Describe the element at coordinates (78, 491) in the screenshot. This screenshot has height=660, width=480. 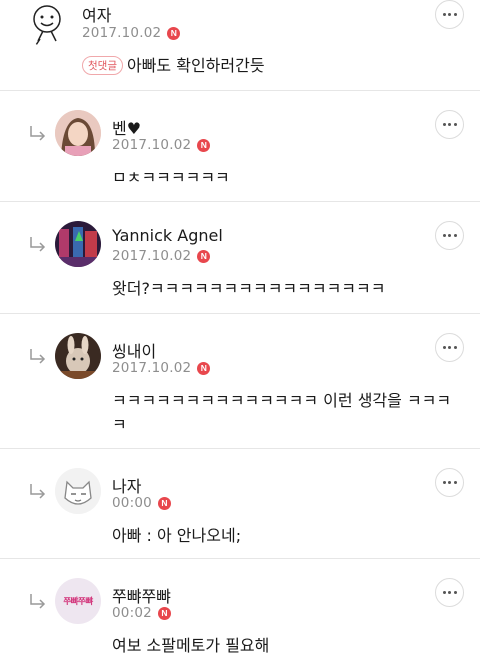
I see `cat-sketch-avatar-icon` at that location.